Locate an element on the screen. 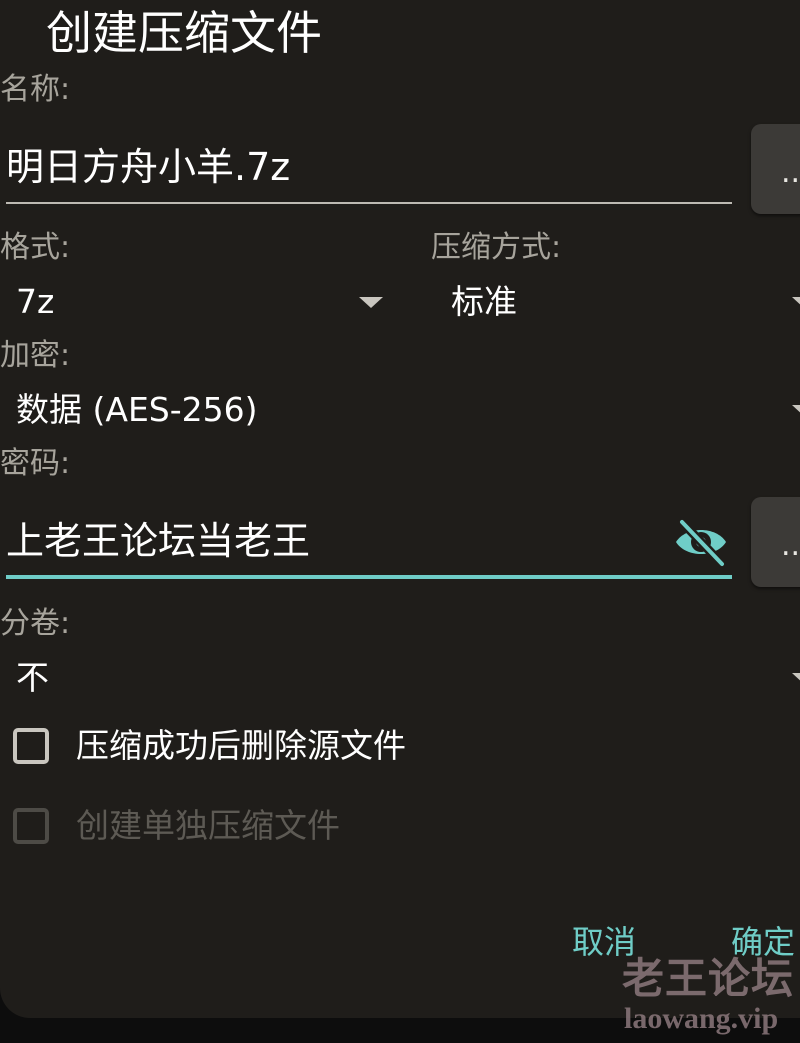 The image size is (800, 1043). encryption-selected-value: 数据 (AES-256) is located at coordinates (137, 409).